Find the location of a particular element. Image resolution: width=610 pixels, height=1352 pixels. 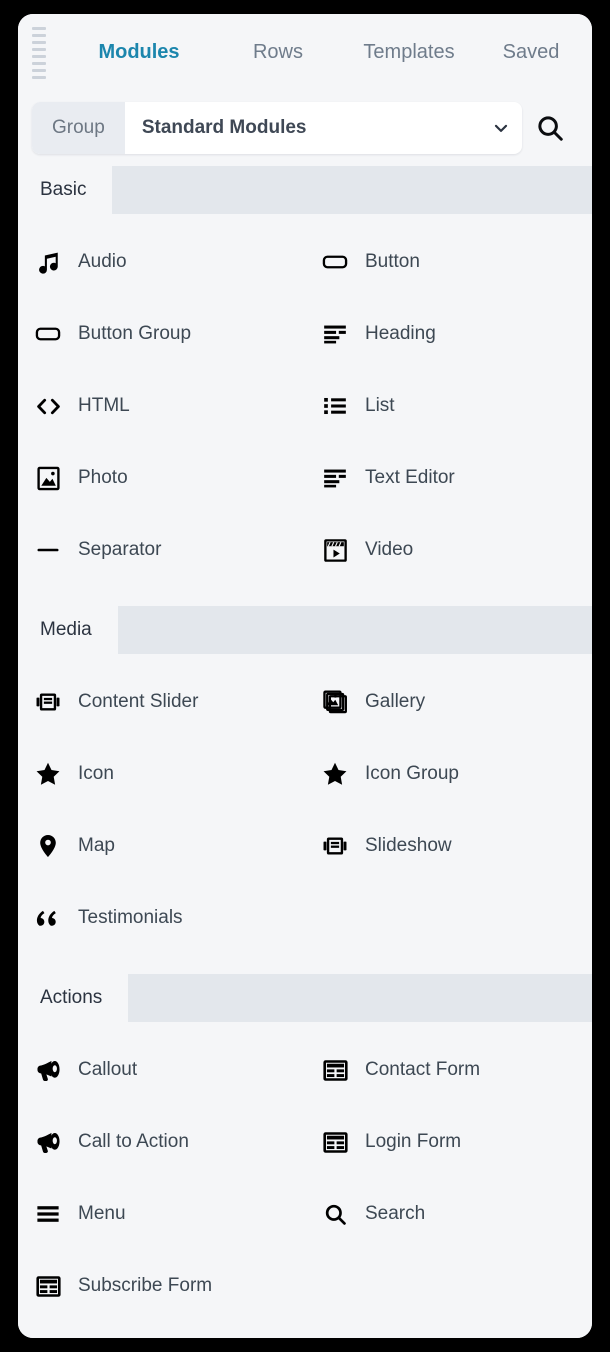

module-item: Button is located at coordinates (448, 262).